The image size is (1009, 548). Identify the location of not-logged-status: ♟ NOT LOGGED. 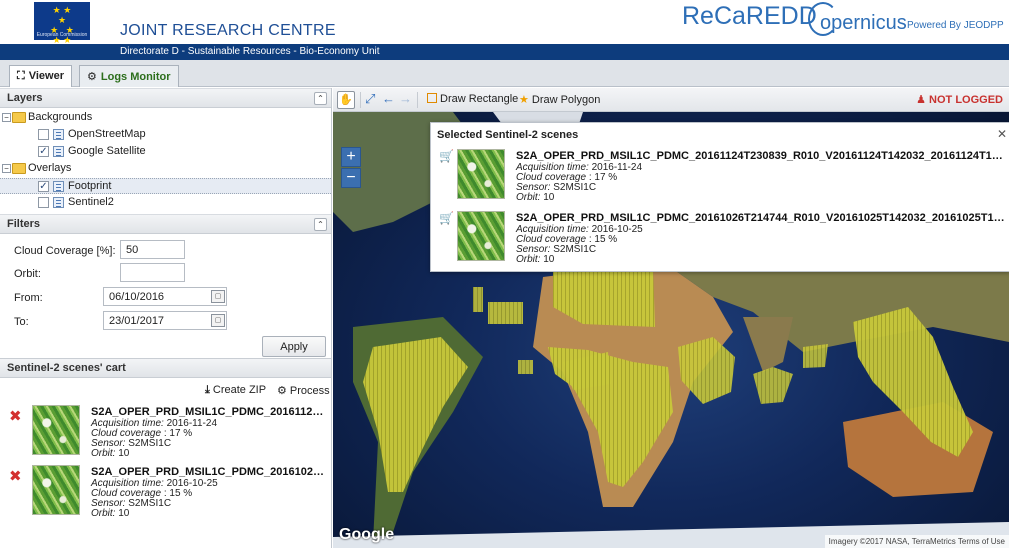
(959, 99).